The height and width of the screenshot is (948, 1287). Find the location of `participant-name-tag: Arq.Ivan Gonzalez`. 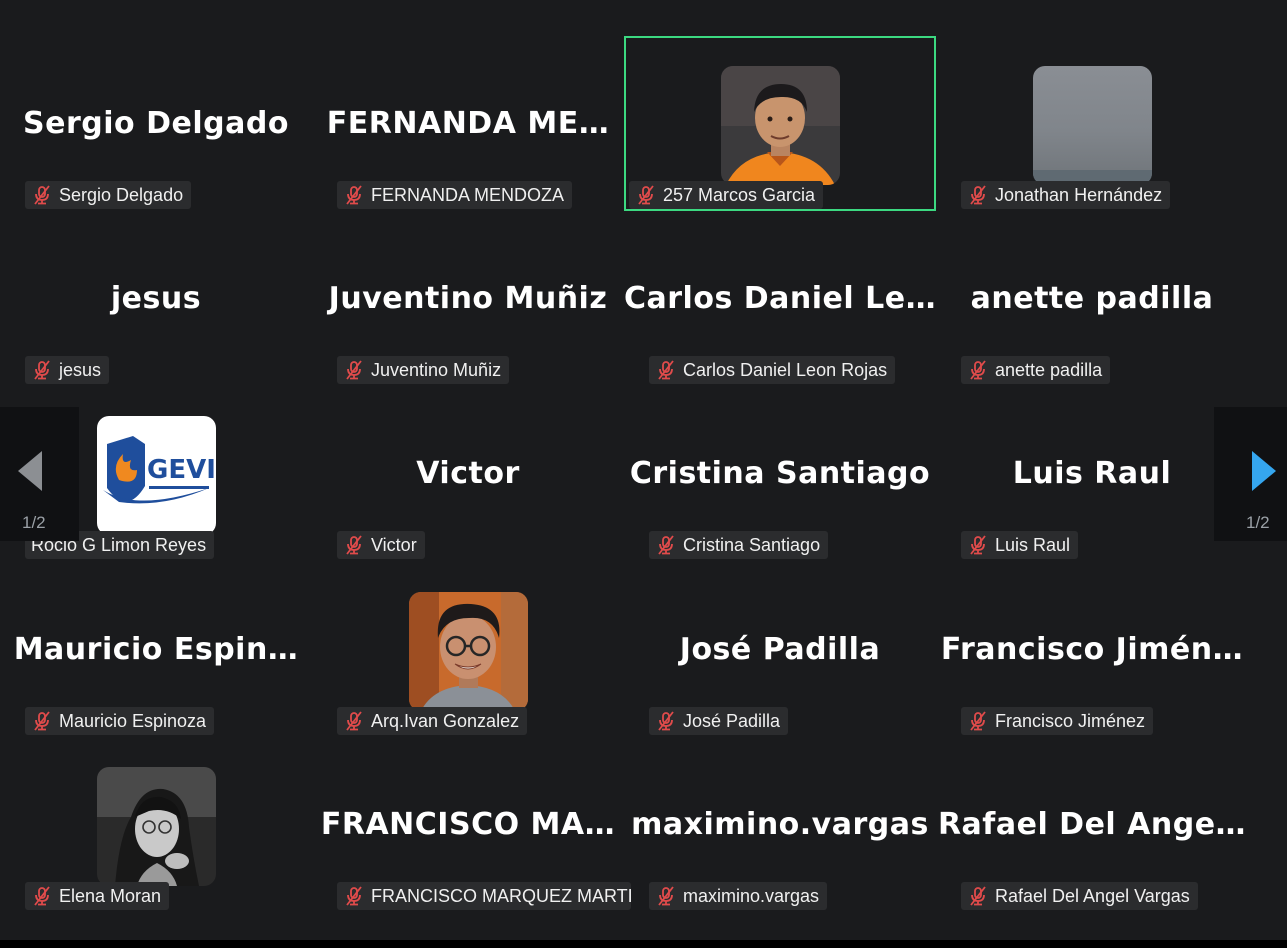

participant-name-tag: Arq.Ivan Gonzalez is located at coordinates (432, 721).